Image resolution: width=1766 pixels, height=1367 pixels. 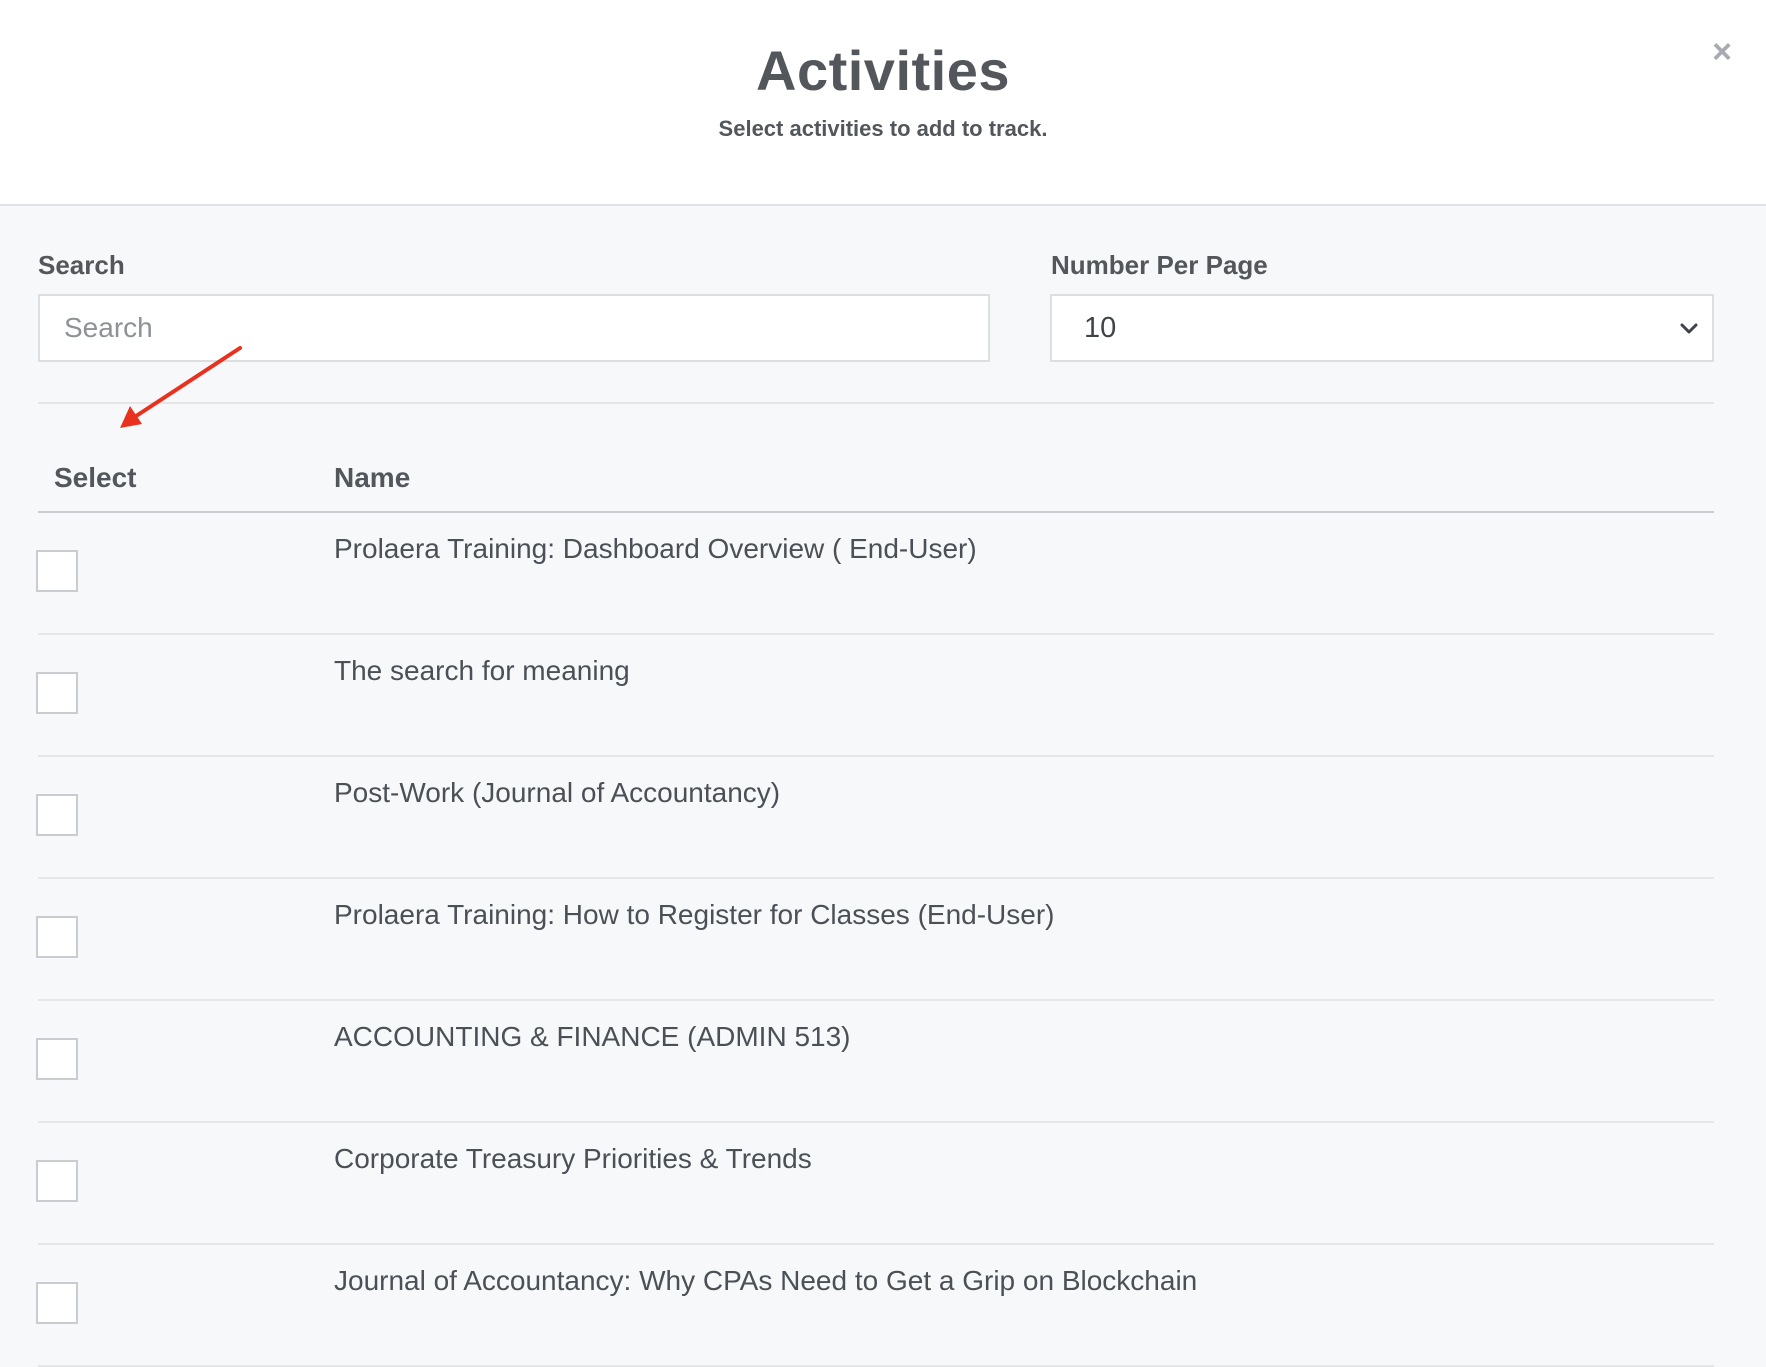 What do you see at coordinates (1722, 52) in the screenshot?
I see `close-icon: ×` at bounding box center [1722, 52].